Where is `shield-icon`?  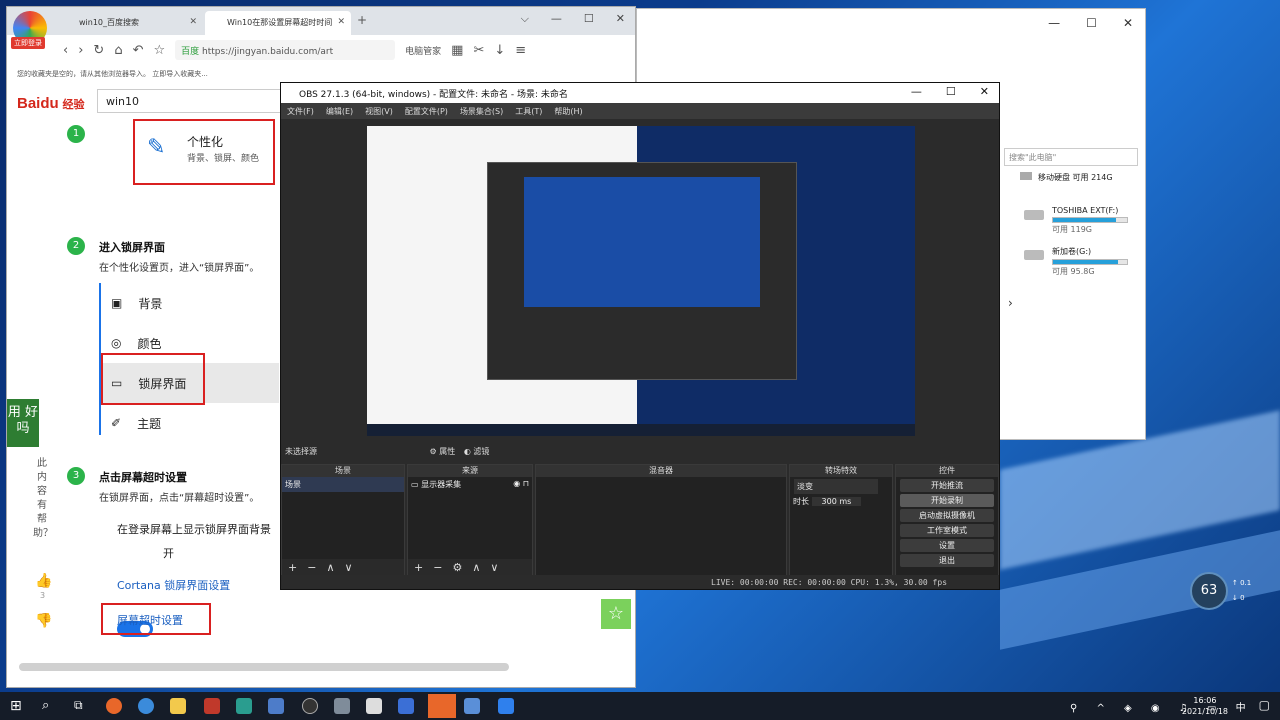 shield-icon is located at coordinates (406, 706).